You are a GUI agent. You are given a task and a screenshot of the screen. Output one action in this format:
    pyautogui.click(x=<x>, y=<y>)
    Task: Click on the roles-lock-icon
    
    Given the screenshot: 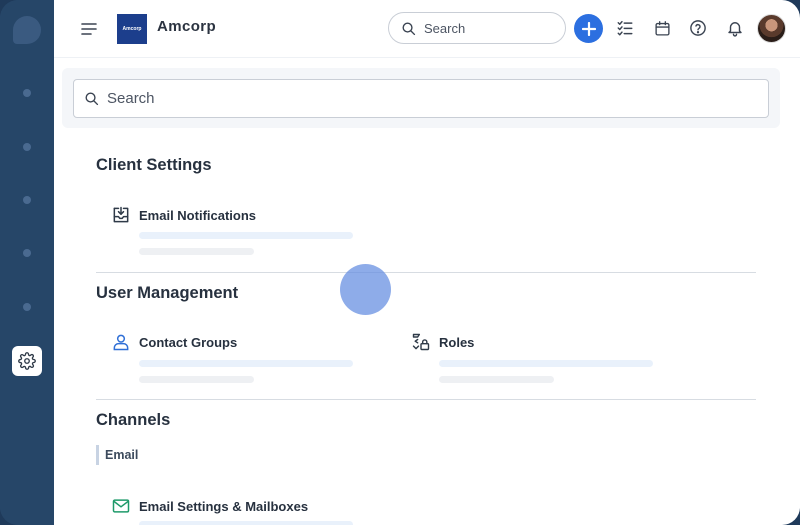 What is the action you would take?
    pyautogui.click(x=421, y=342)
    